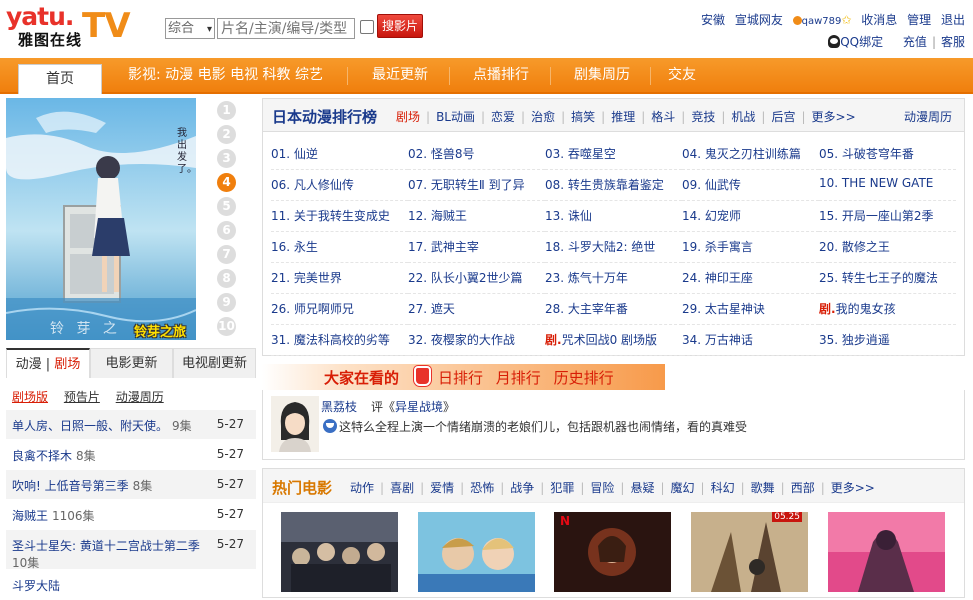 Image resolution: width=973 pixels, height=600 pixels. Describe the element at coordinates (131, 515) in the screenshot. I see `list-item: 海贼王 1106集 5-27` at that location.